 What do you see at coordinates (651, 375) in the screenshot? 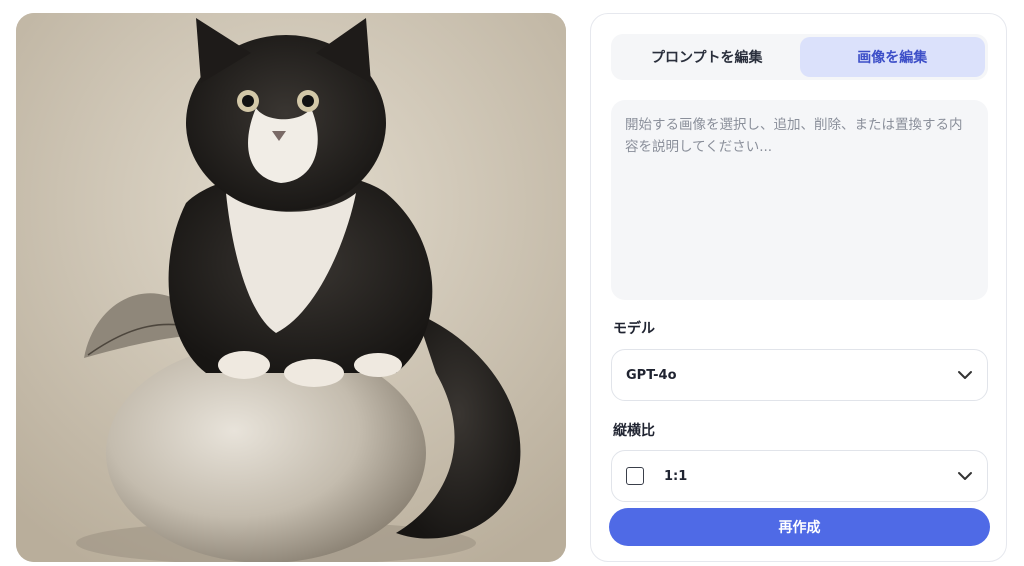
I see `model-selected-value: GPT-4o` at bounding box center [651, 375].